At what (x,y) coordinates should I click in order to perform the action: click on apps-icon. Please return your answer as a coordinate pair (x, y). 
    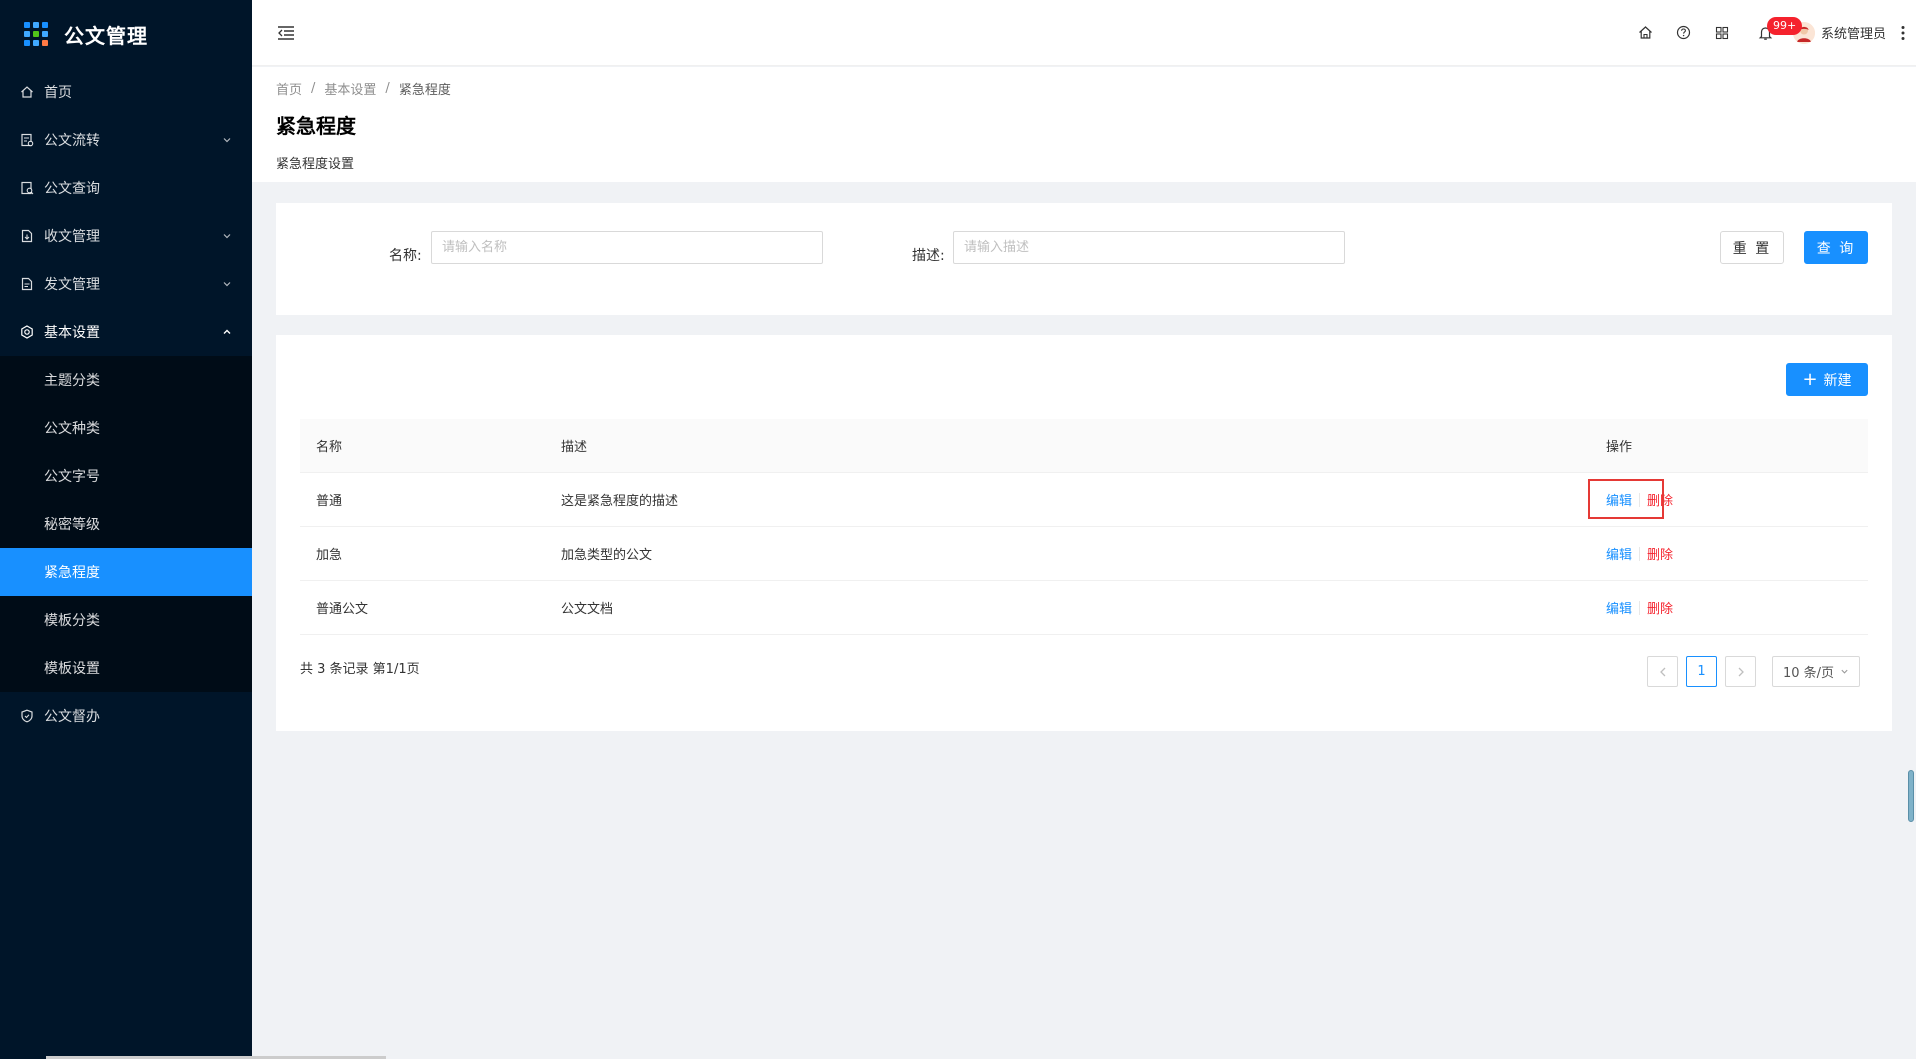
    Looking at the image, I should click on (1722, 33).